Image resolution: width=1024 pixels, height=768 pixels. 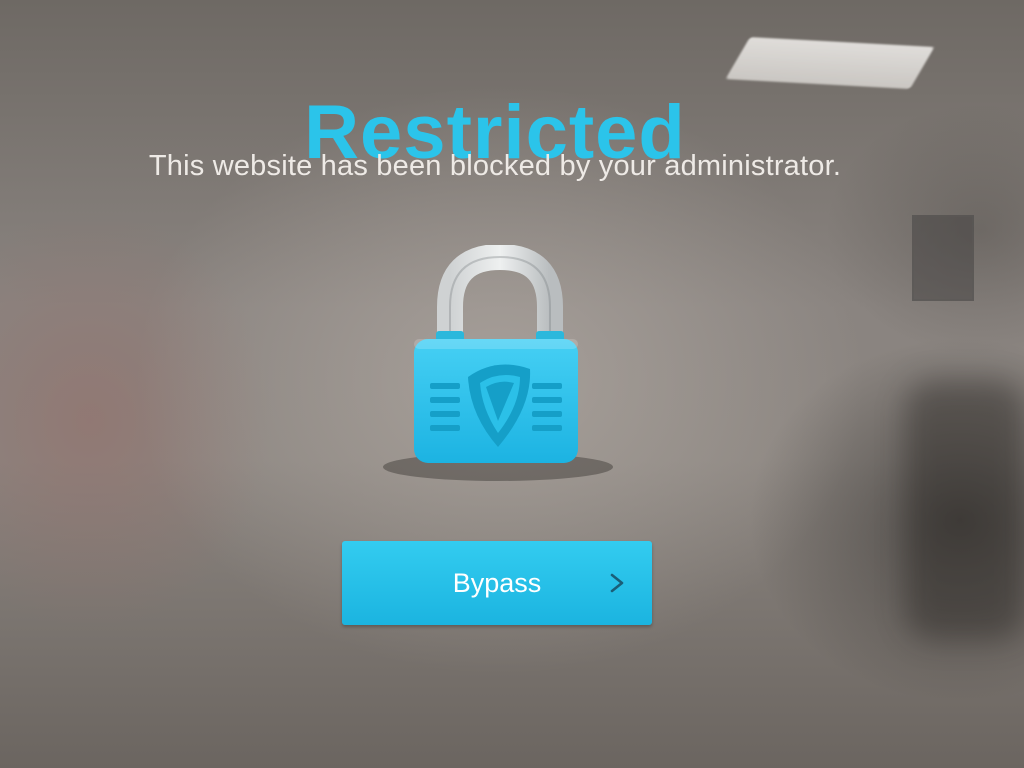 I want to click on dark-reflection, so click(x=964, y=510).